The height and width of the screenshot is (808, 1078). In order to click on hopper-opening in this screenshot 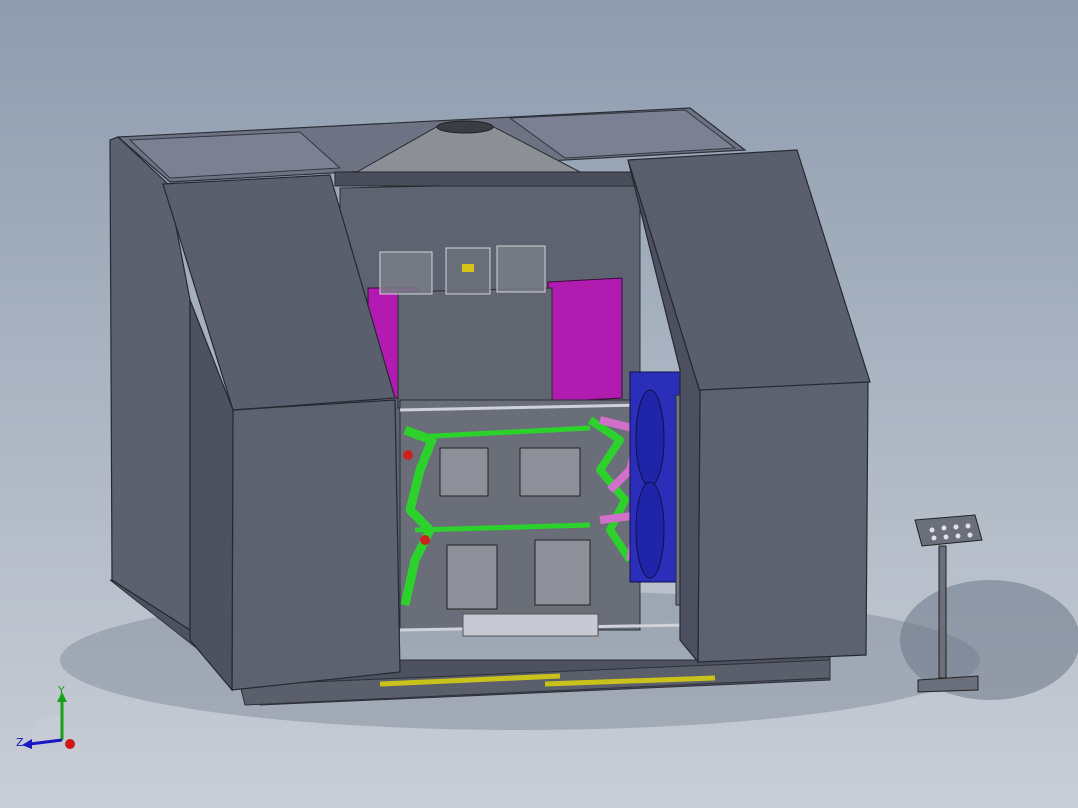, I will do `click(465, 127)`.